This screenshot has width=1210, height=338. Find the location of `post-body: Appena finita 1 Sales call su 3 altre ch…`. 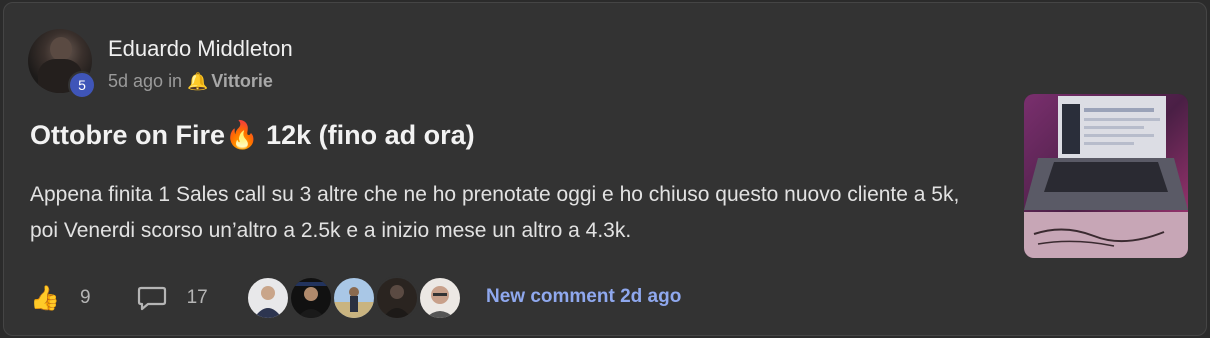

post-body: Appena finita 1 Sales call su 3 altre ch… is located at coordinates (495, 212).